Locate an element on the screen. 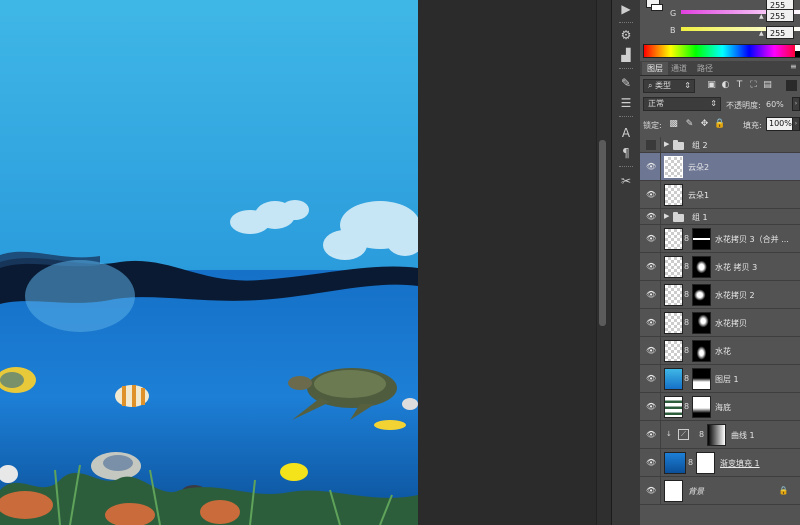 The height and width of the screenshot is (525, 800). scrollbar-thumb is located at coordinates (602, 233).